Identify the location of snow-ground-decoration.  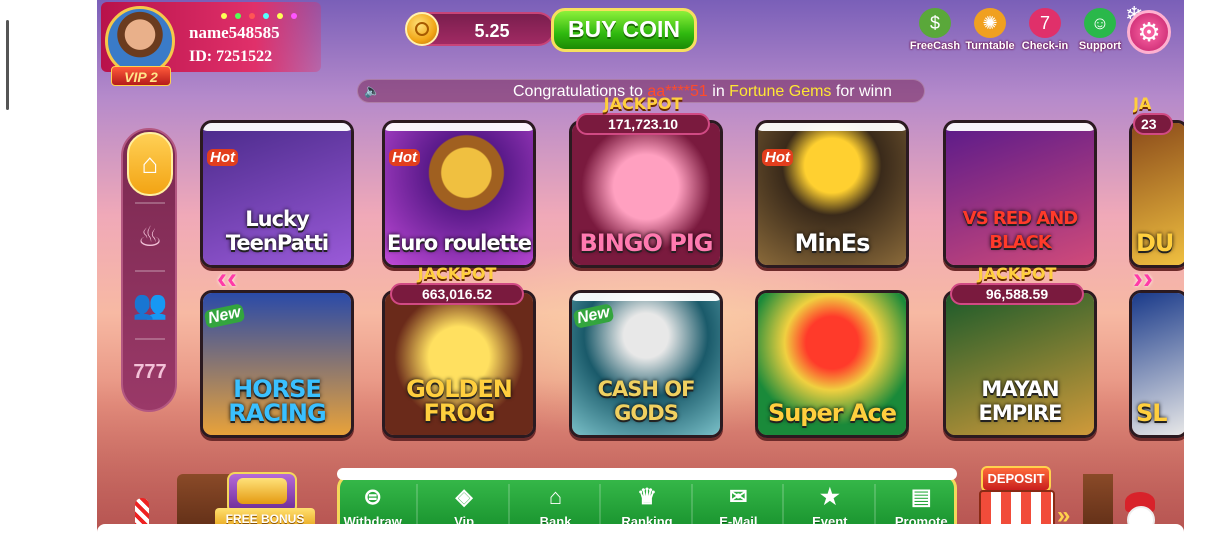
(640, 532).